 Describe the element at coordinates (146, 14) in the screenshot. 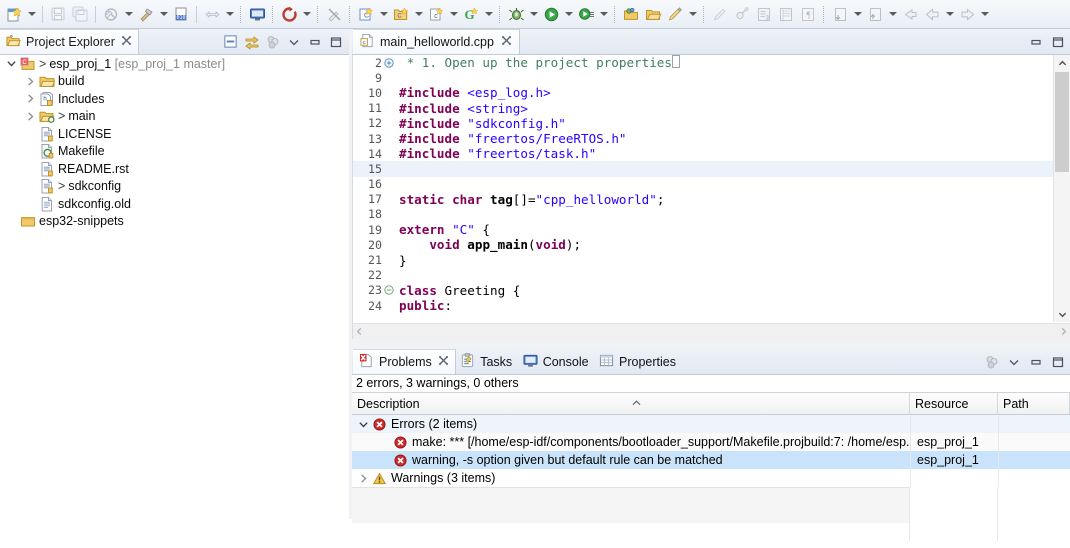

I see `build-hammer-icon` at that location.